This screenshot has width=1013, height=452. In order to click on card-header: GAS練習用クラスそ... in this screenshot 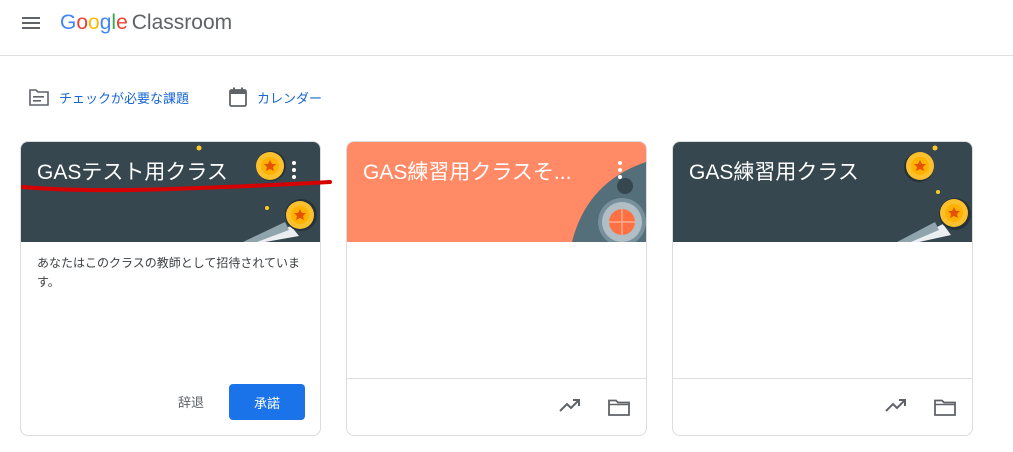, I will do `click(496, 192)`.